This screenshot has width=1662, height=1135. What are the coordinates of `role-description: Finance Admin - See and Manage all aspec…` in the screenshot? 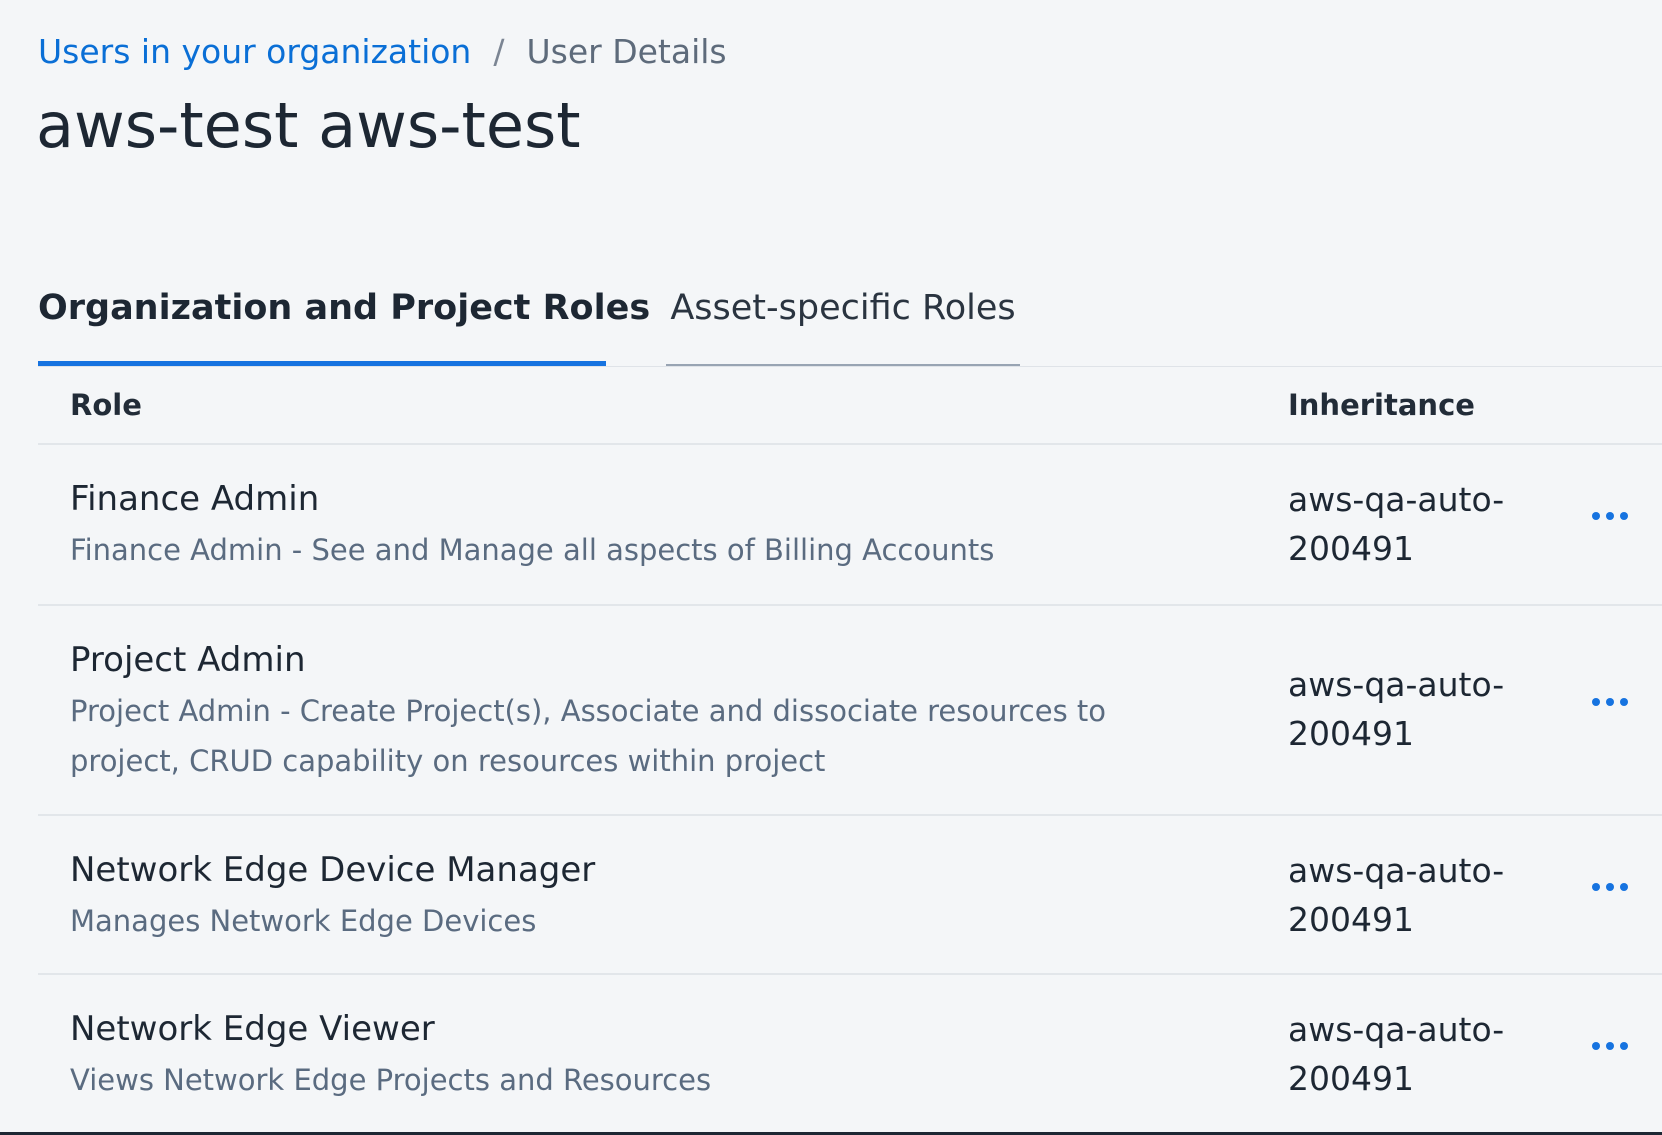 It's located at (532, 550).